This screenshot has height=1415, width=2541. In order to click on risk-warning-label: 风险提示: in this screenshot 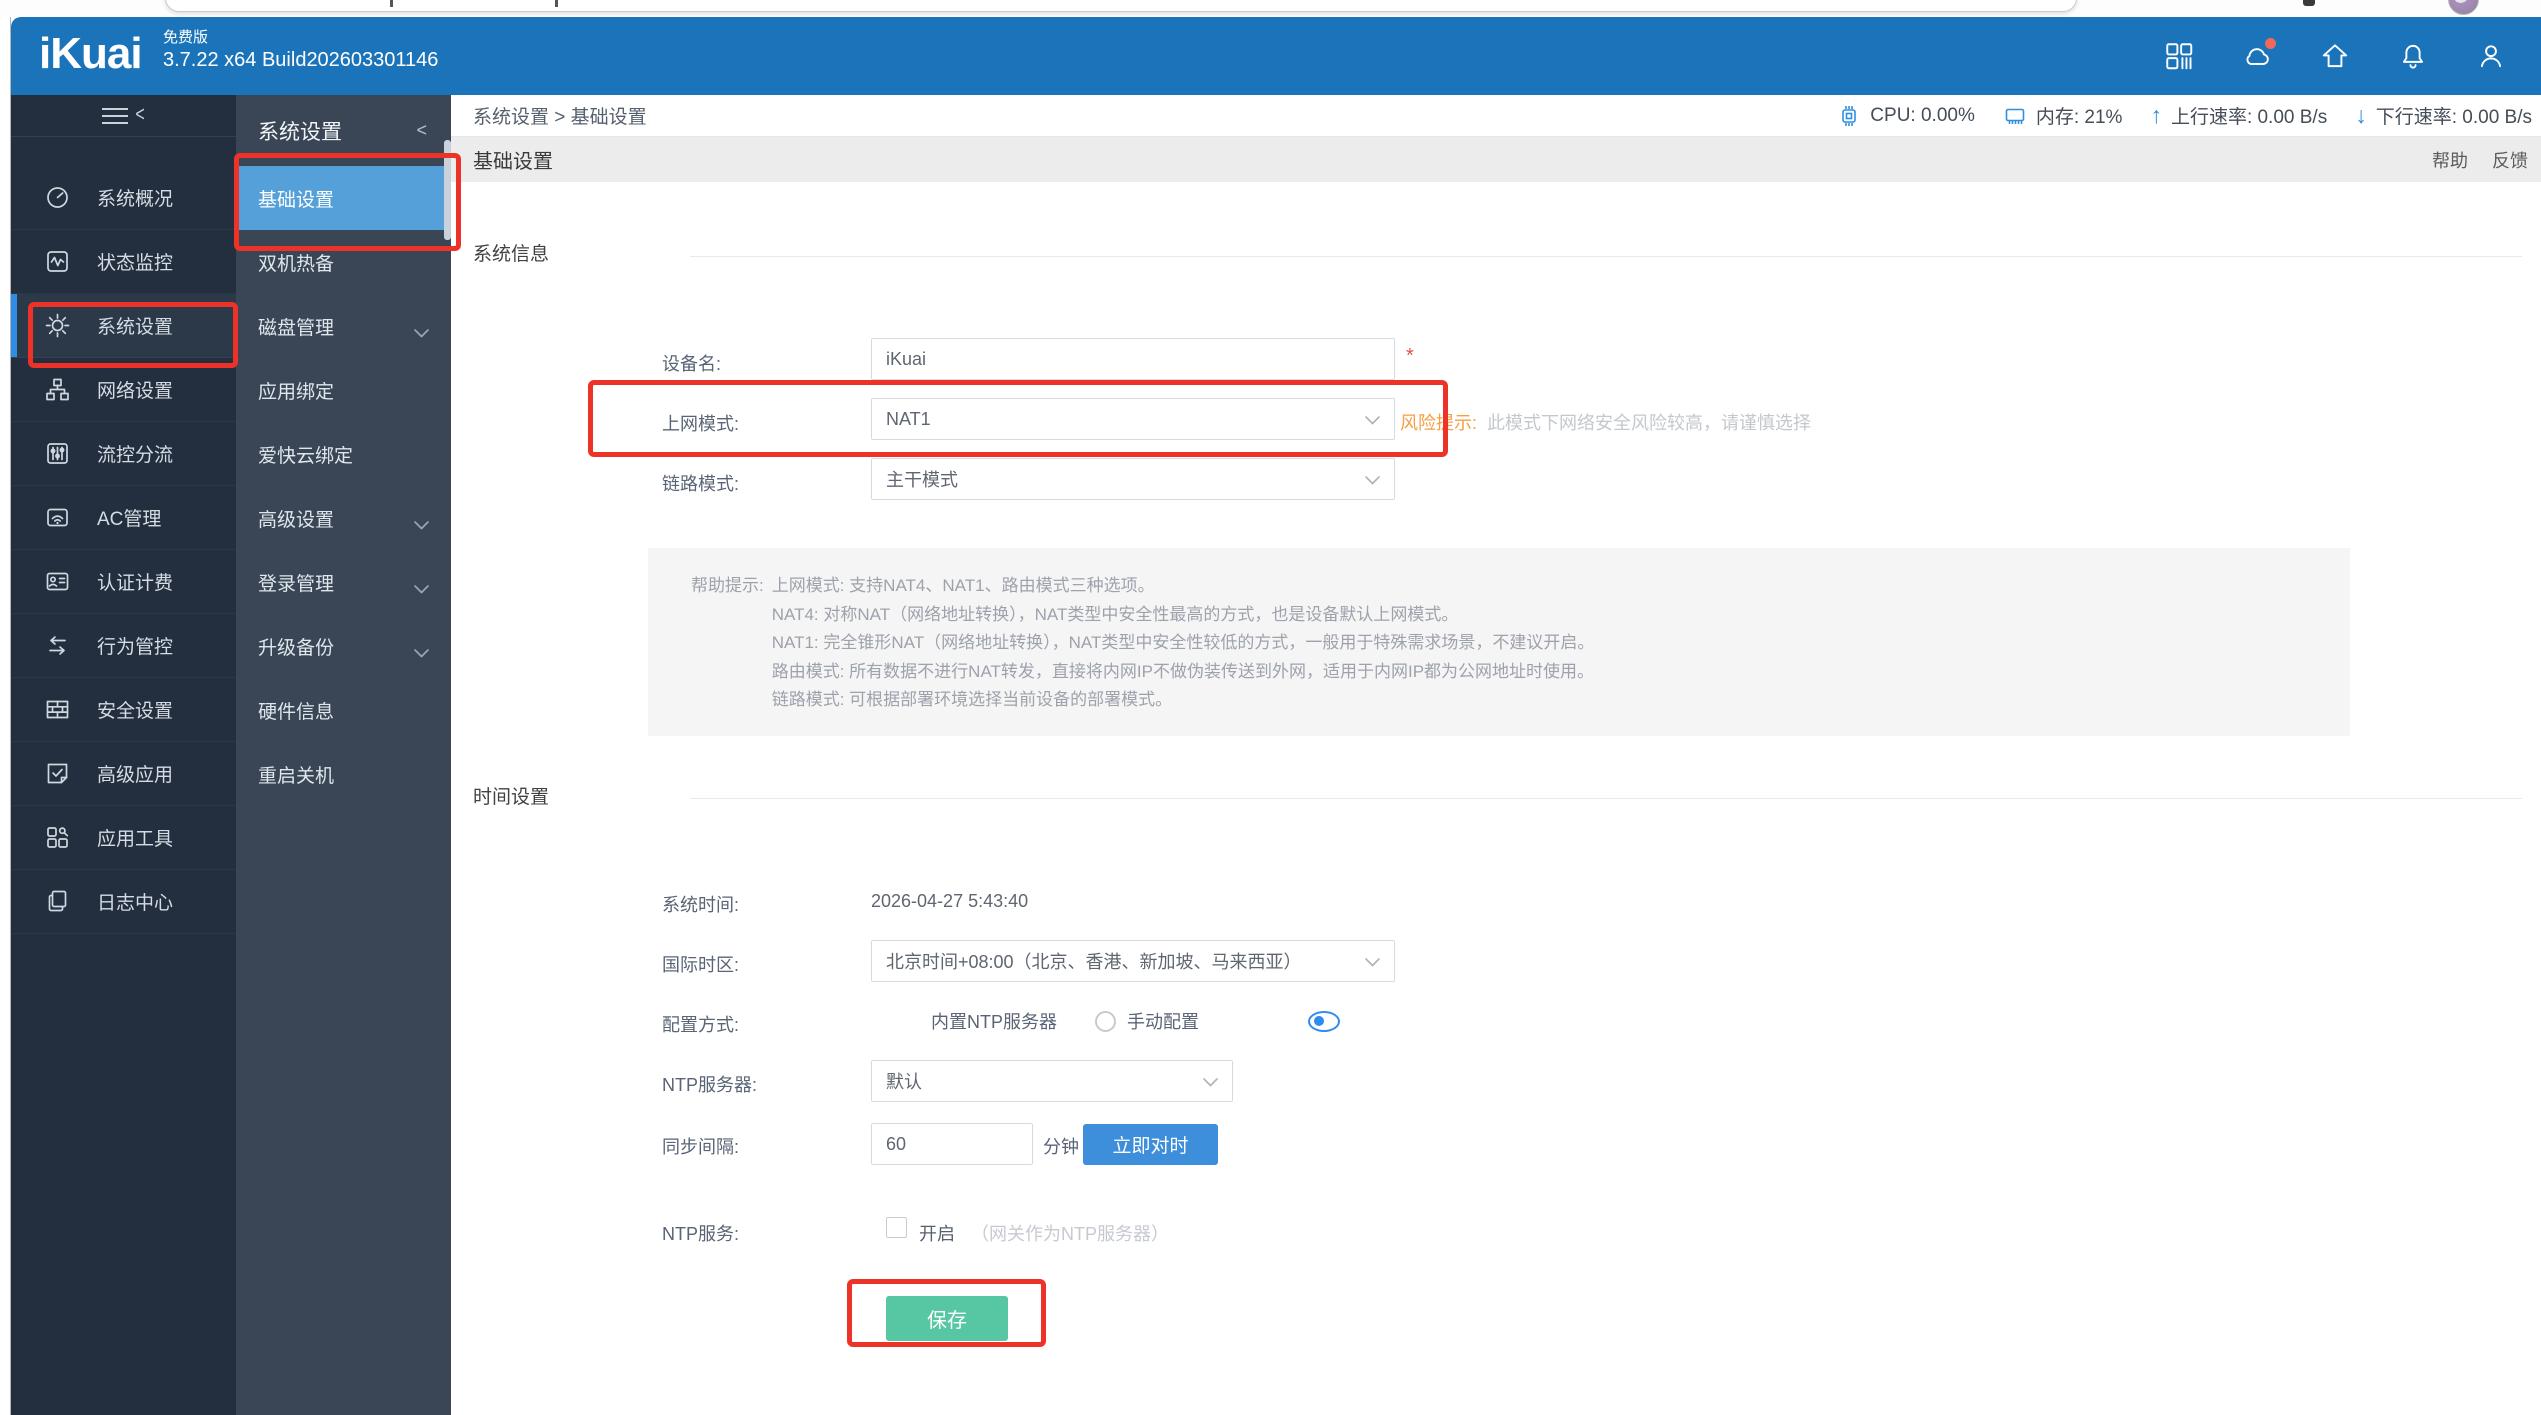, I will do `click(1439, 423)`.